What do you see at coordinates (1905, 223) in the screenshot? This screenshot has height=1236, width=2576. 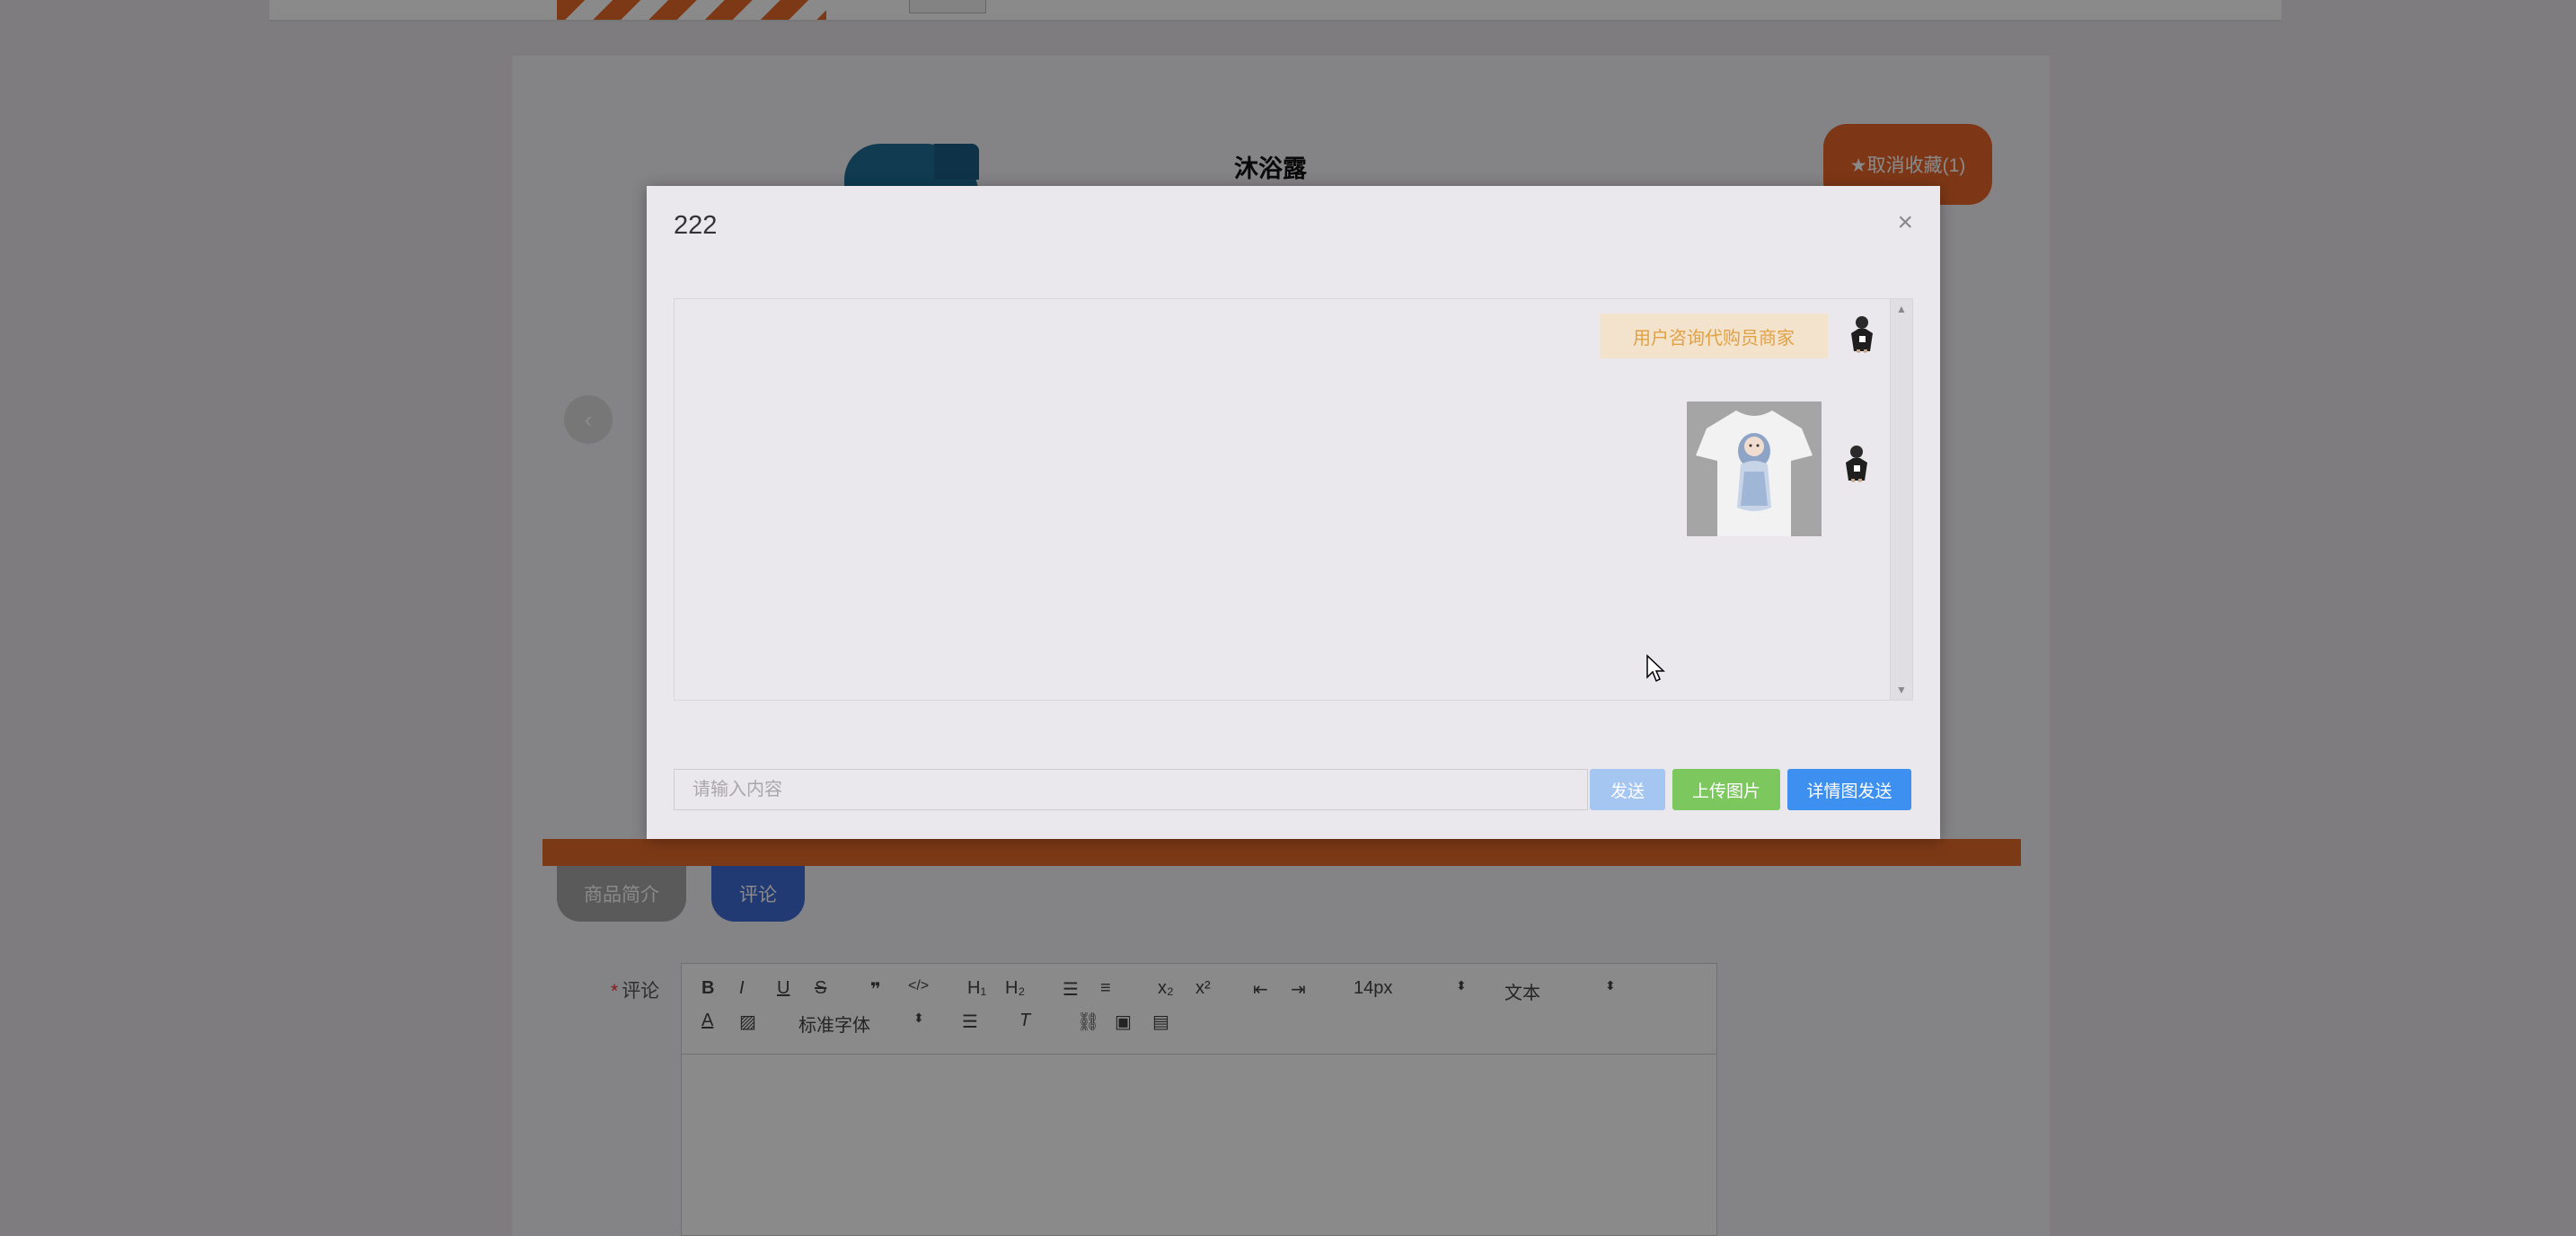 I see `close-icon: ×` at bounding box center [1905, 223].